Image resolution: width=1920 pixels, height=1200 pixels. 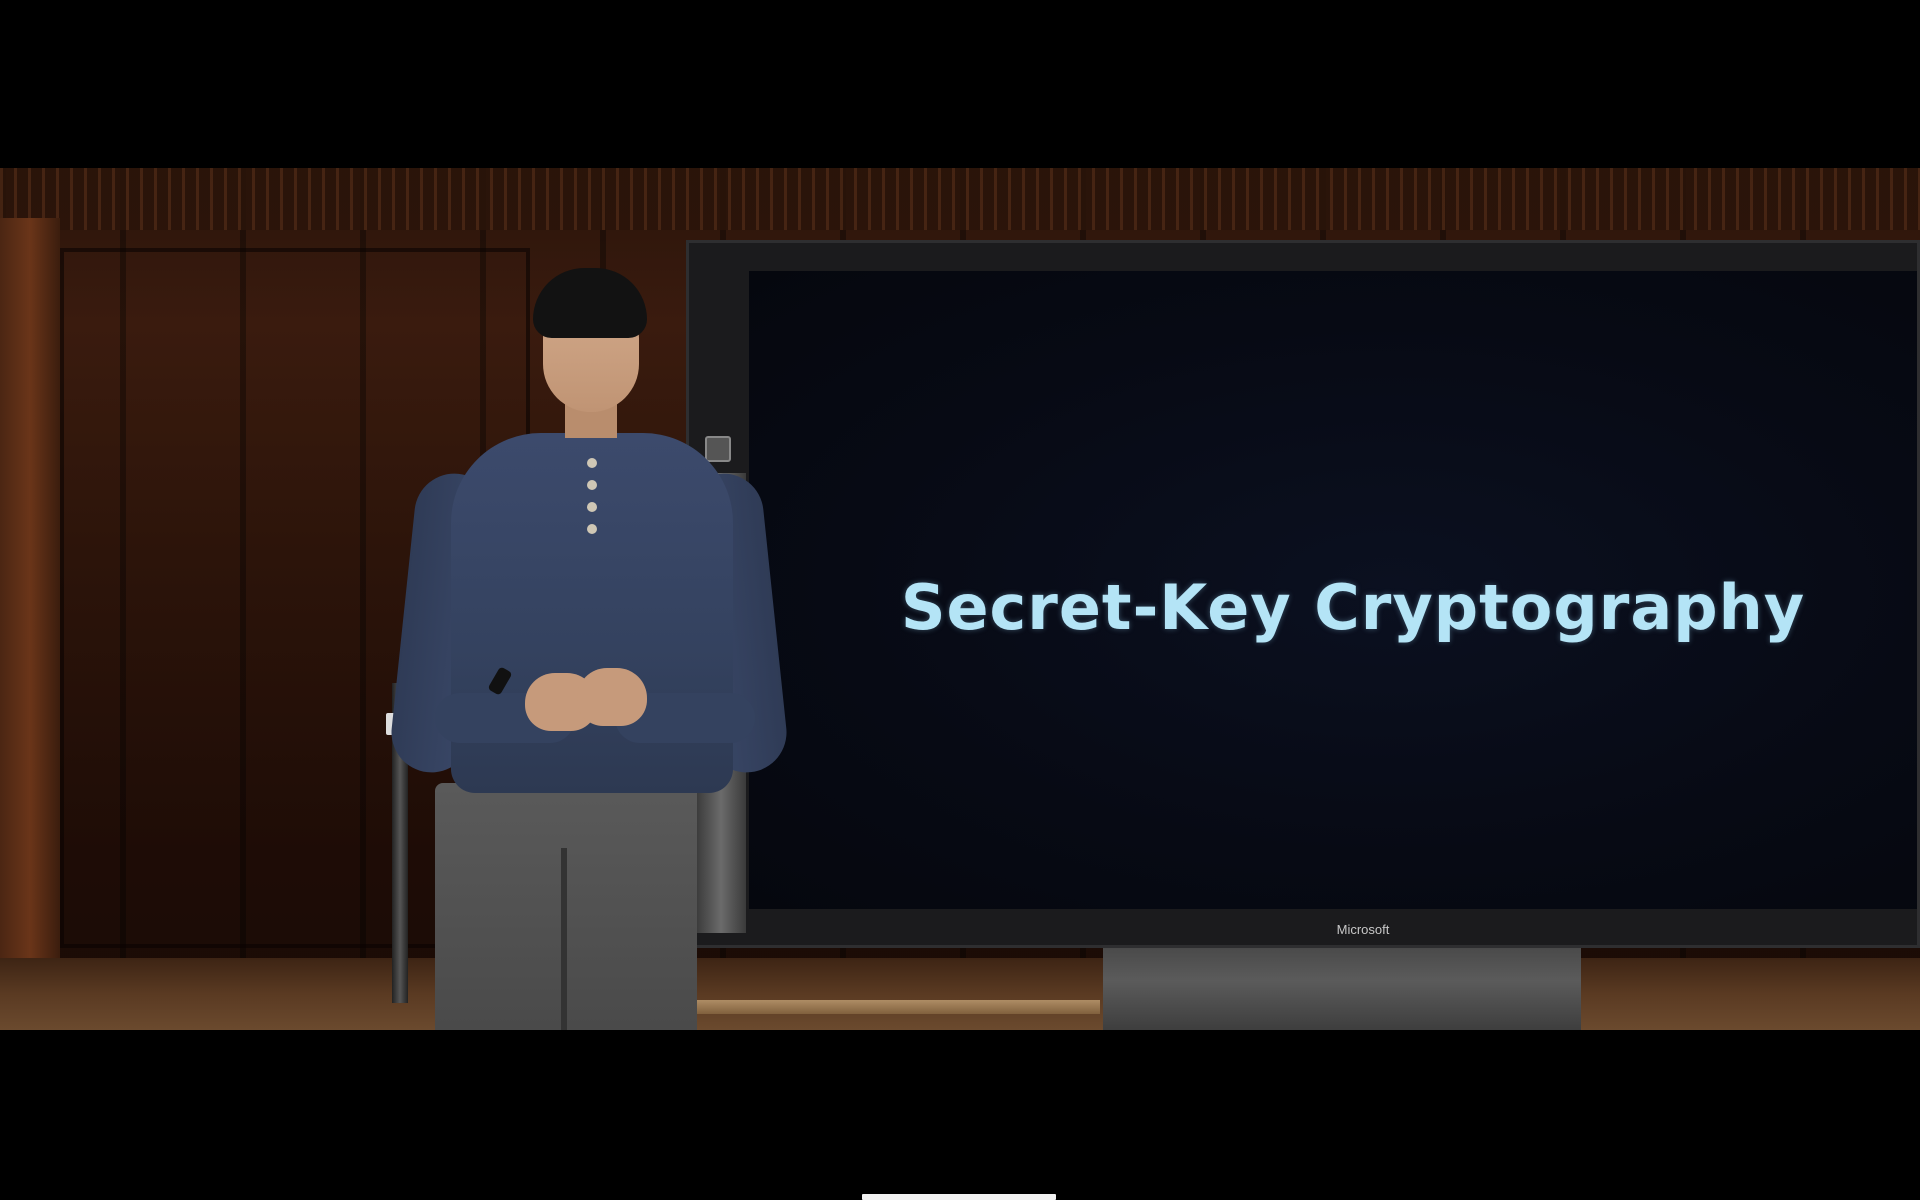 I want to click on presenter-pants-seam, so click(x=564, y=939).